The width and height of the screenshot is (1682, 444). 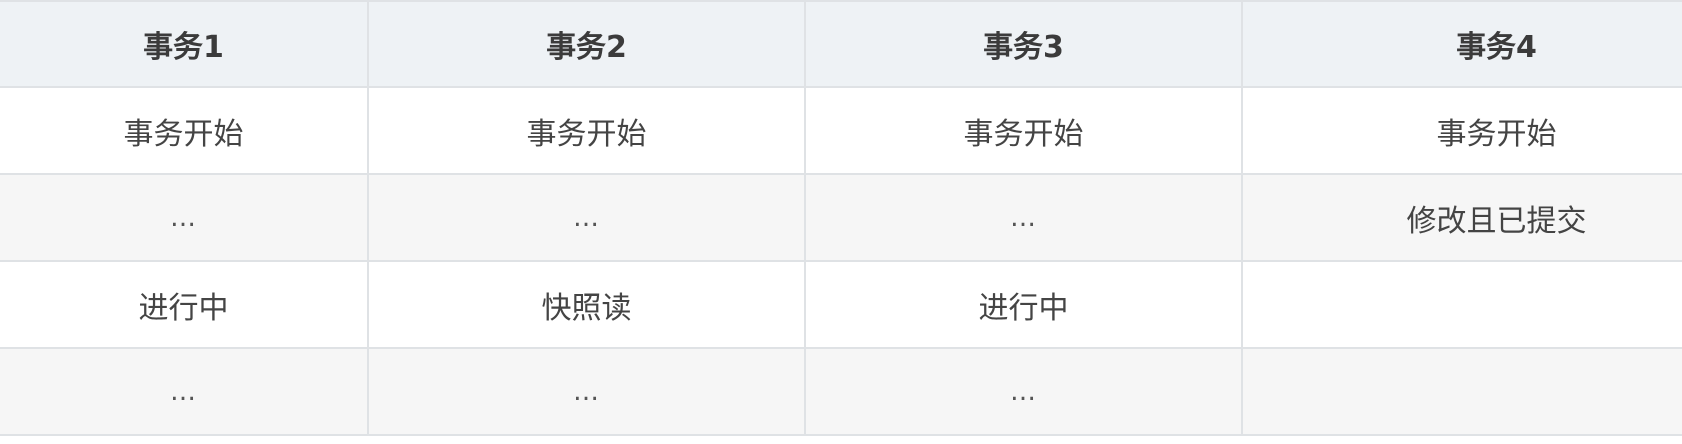 I want to click on column-header-transaction-1: 事务1, so click(x=184, y=44).